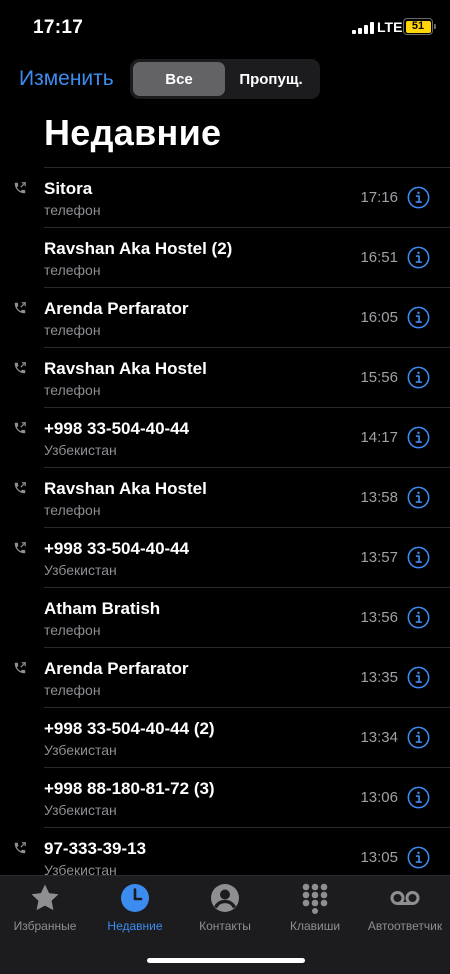 The image size is (450, 974). Describe the element at coordinates (315, 898) in the screenshot. I see `keypad-icon` at that location.